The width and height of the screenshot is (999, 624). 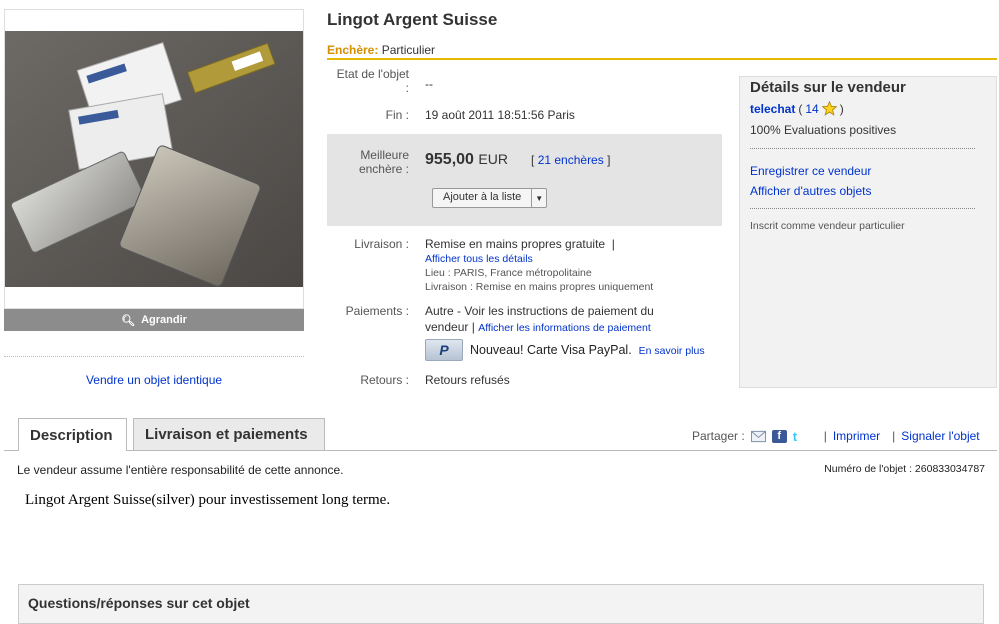 I want to click on auction-type-label: Enchère:, so click(x=353, y=50).